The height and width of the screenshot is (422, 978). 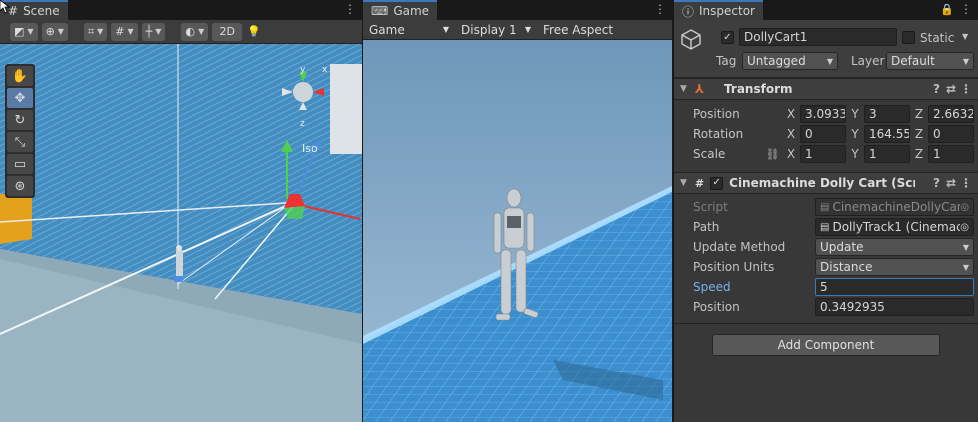 What do you see at coordinates (951, 114) in the screenshot?
I see `position-z-field: 2.6632` at bounding box center [951, 114].